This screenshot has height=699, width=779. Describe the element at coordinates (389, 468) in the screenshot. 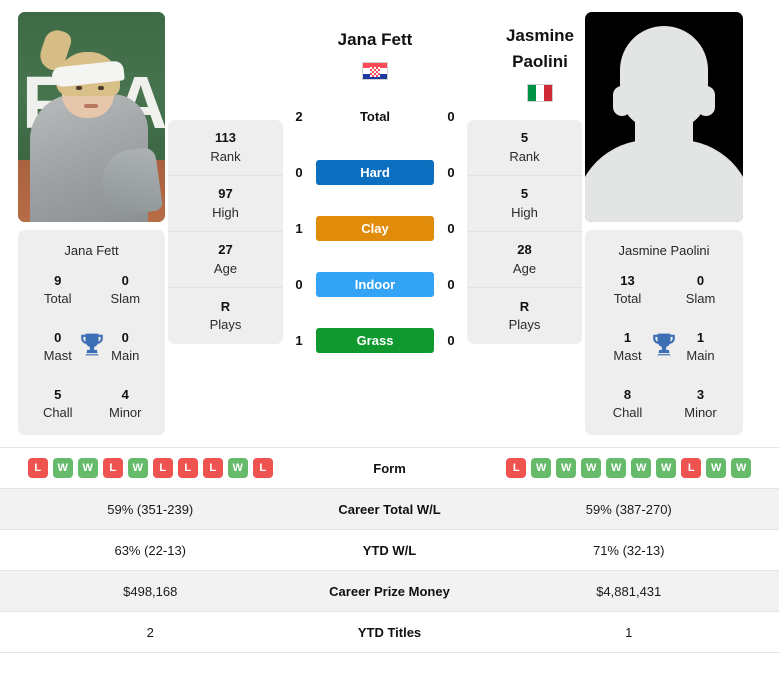

I see `row-label-form: Form` at that location.